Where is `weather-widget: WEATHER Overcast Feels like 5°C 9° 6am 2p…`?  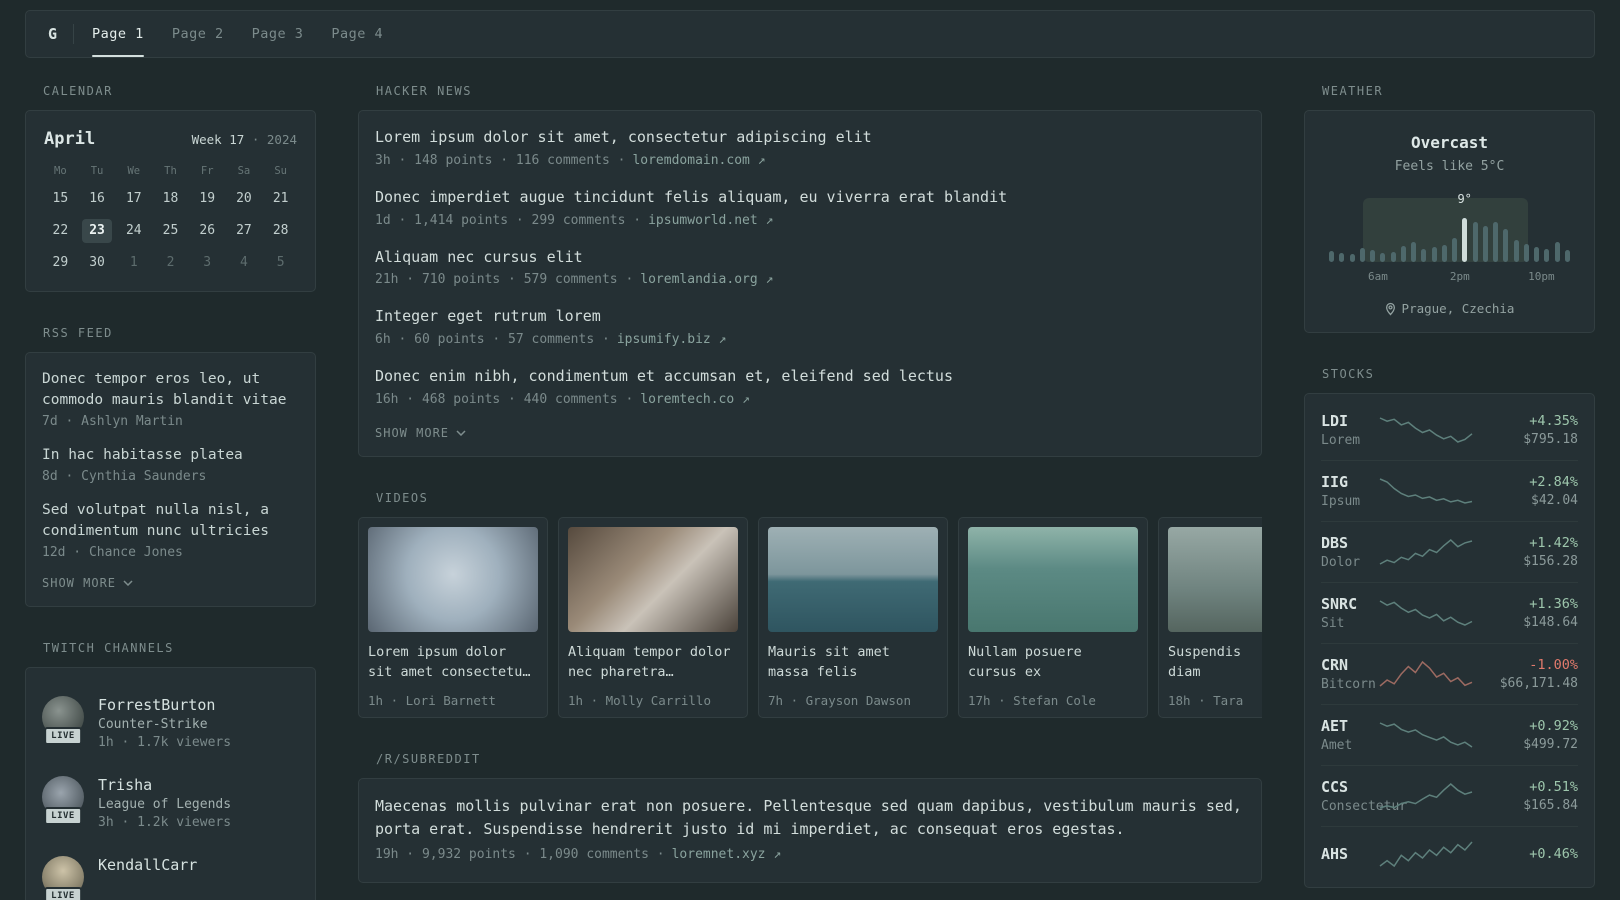
weather-widget: WEATHER Overcast Feels like 5°C 9° 6am 2p… is located at coordinates (1449, 208).